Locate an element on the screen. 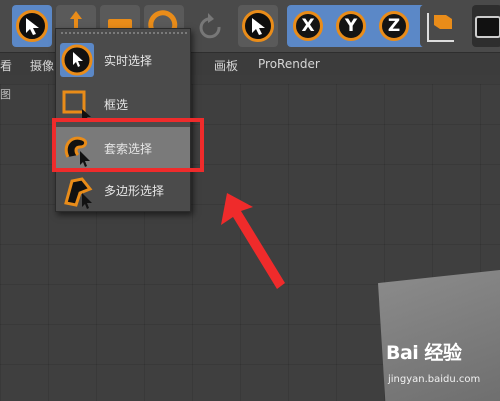  popup-item-label: 多边形选择 is located at coordinates (134, 191).